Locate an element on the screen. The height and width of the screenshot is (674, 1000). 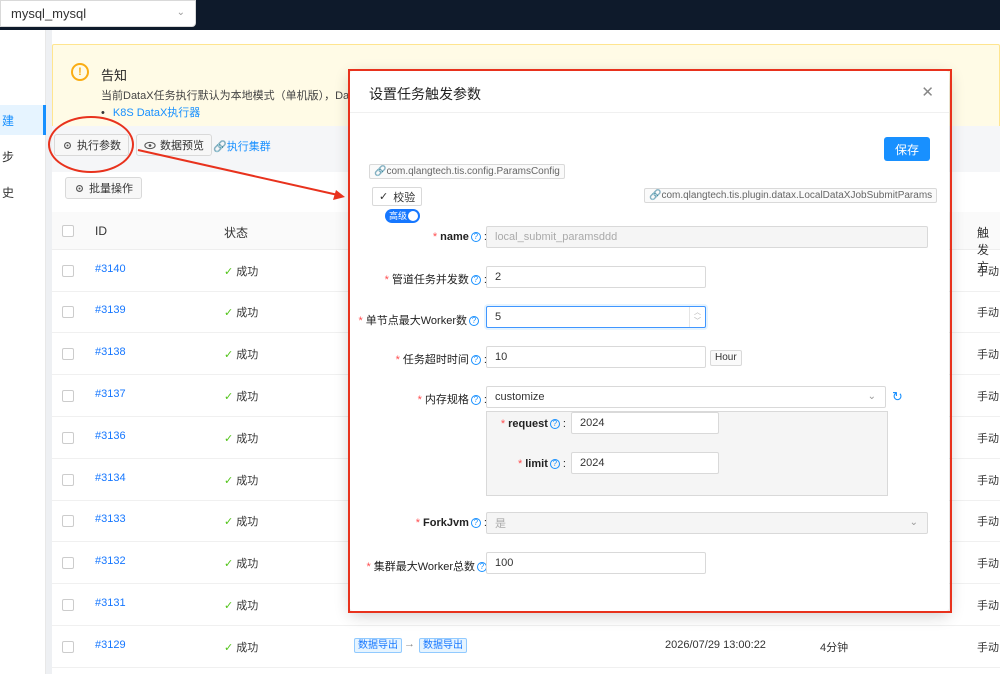
data-preview-button: 数据预览 is located at coordinates (174, 145).